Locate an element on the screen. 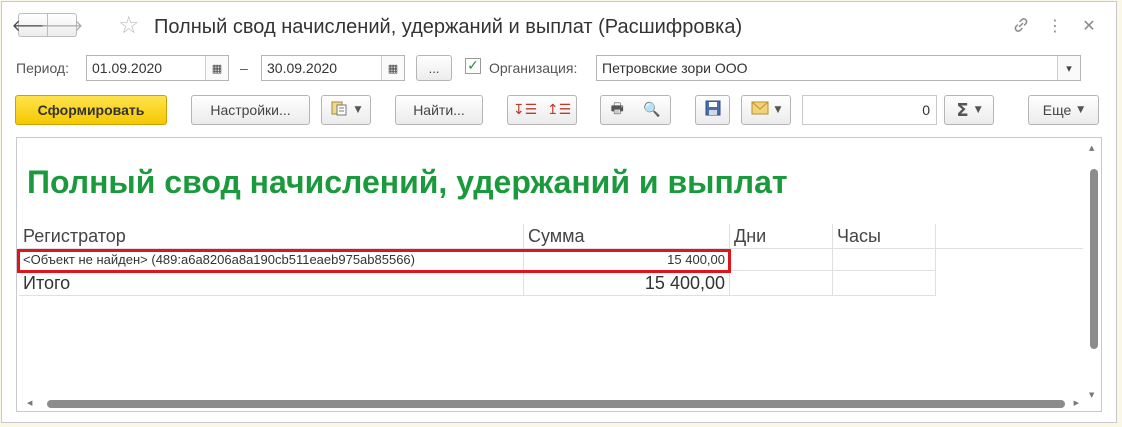 This screenshot has height=427, width=1122. scroll-left-icon: ◀ is located at coordinates (29, 403).